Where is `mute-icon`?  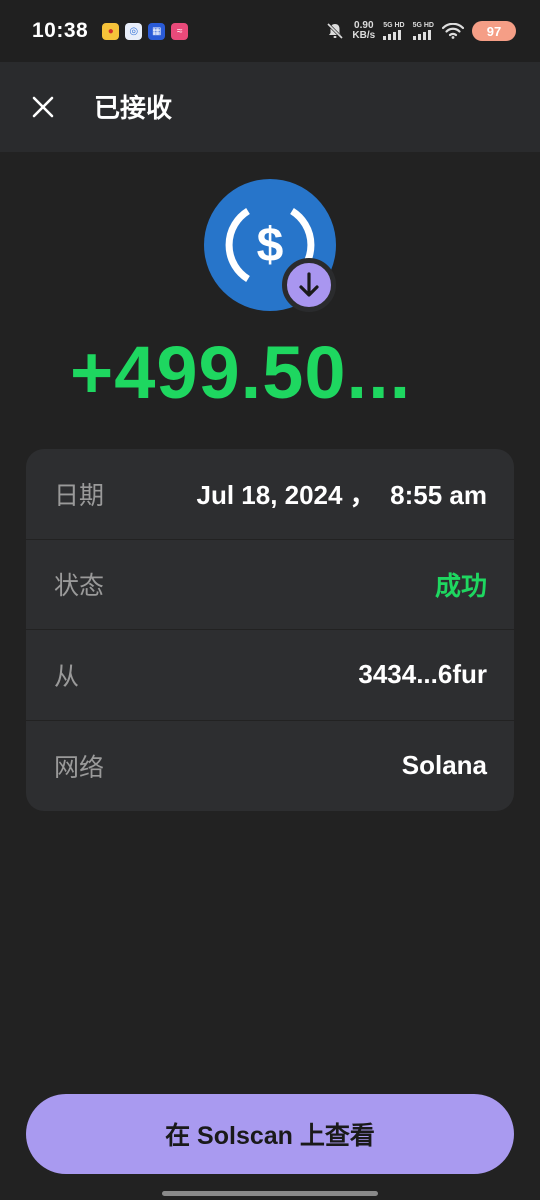 mute-icon is located at coordinates (335, 31).